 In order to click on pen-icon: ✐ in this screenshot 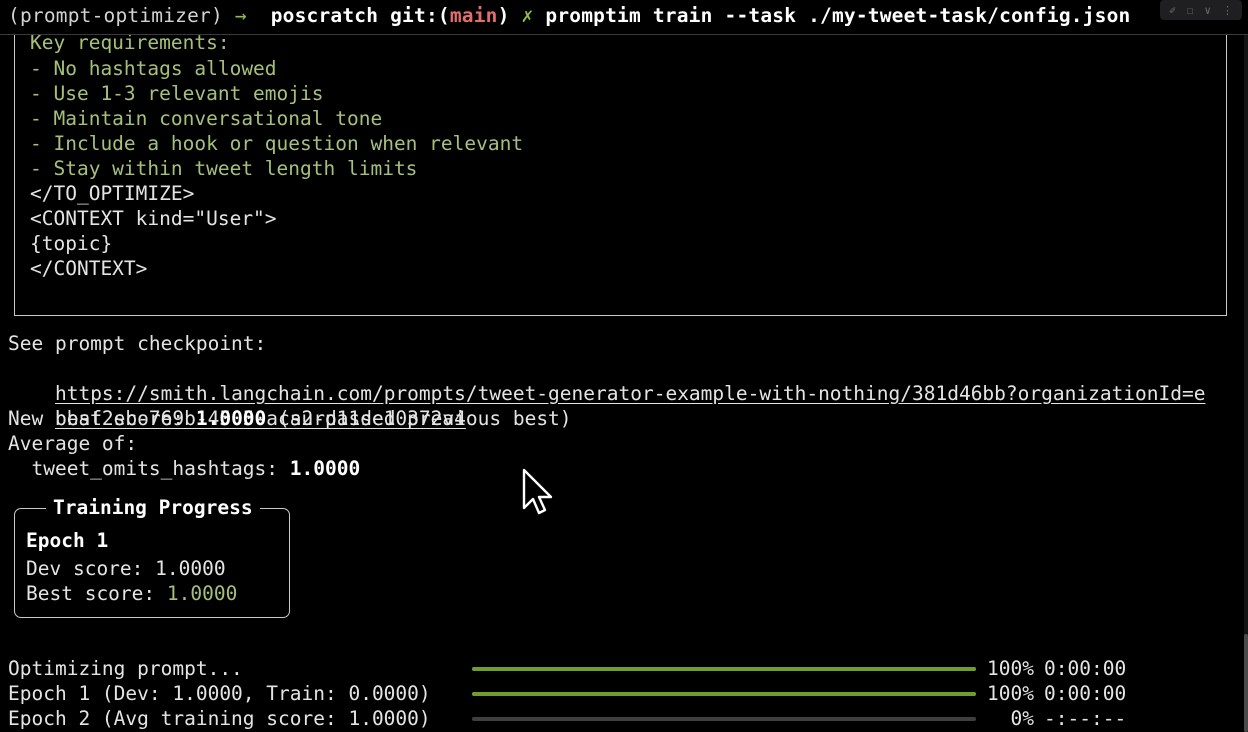, I will do `click(1172, 10)`.